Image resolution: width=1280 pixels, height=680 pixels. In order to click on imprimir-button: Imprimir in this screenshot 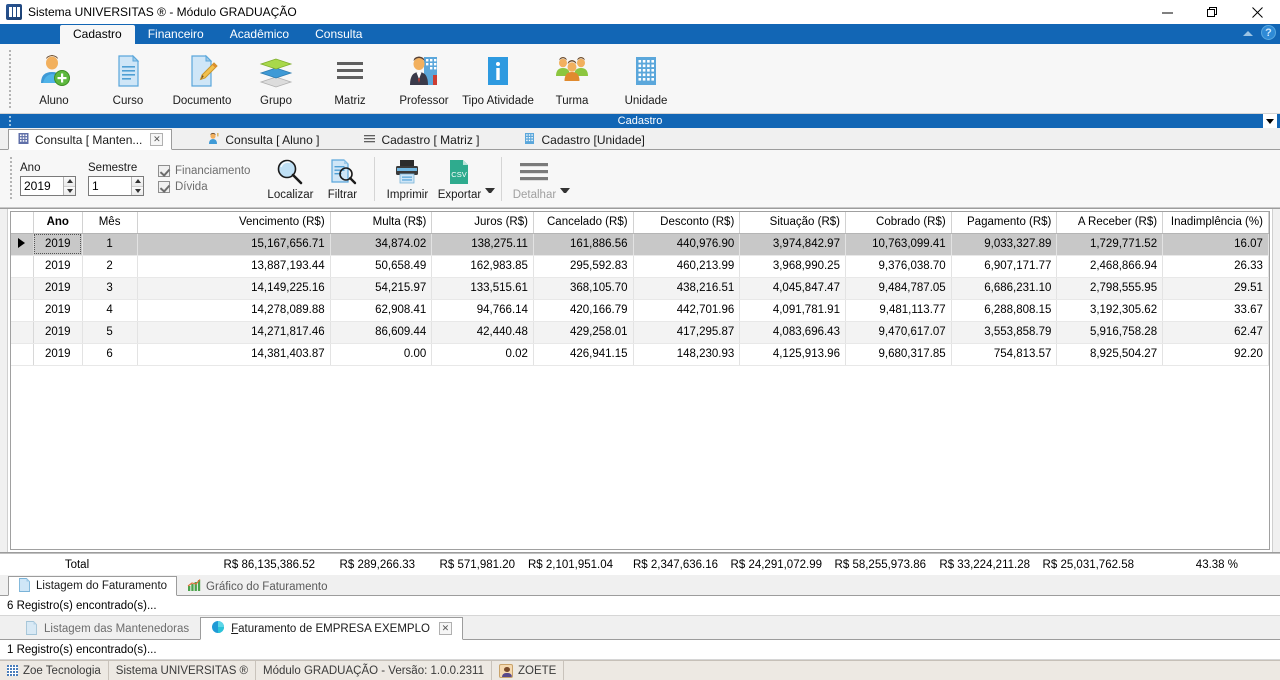, I will do `click(407, 179)`.